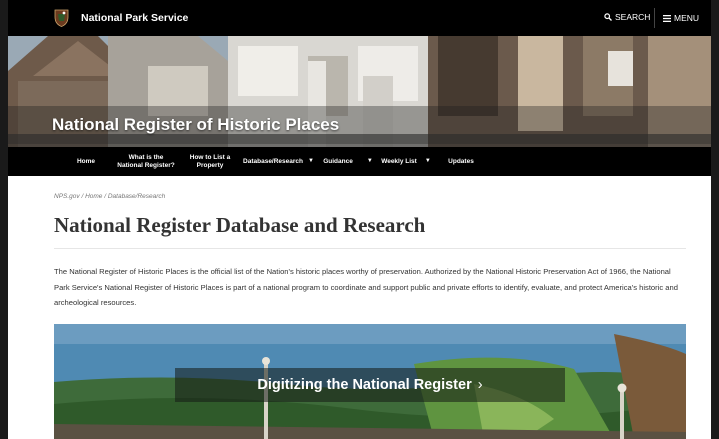 Image resolution: width=719 pixels, height=439 pixels. I want to click on breadcrumb-item: NPS.gov, so click(67, 196).